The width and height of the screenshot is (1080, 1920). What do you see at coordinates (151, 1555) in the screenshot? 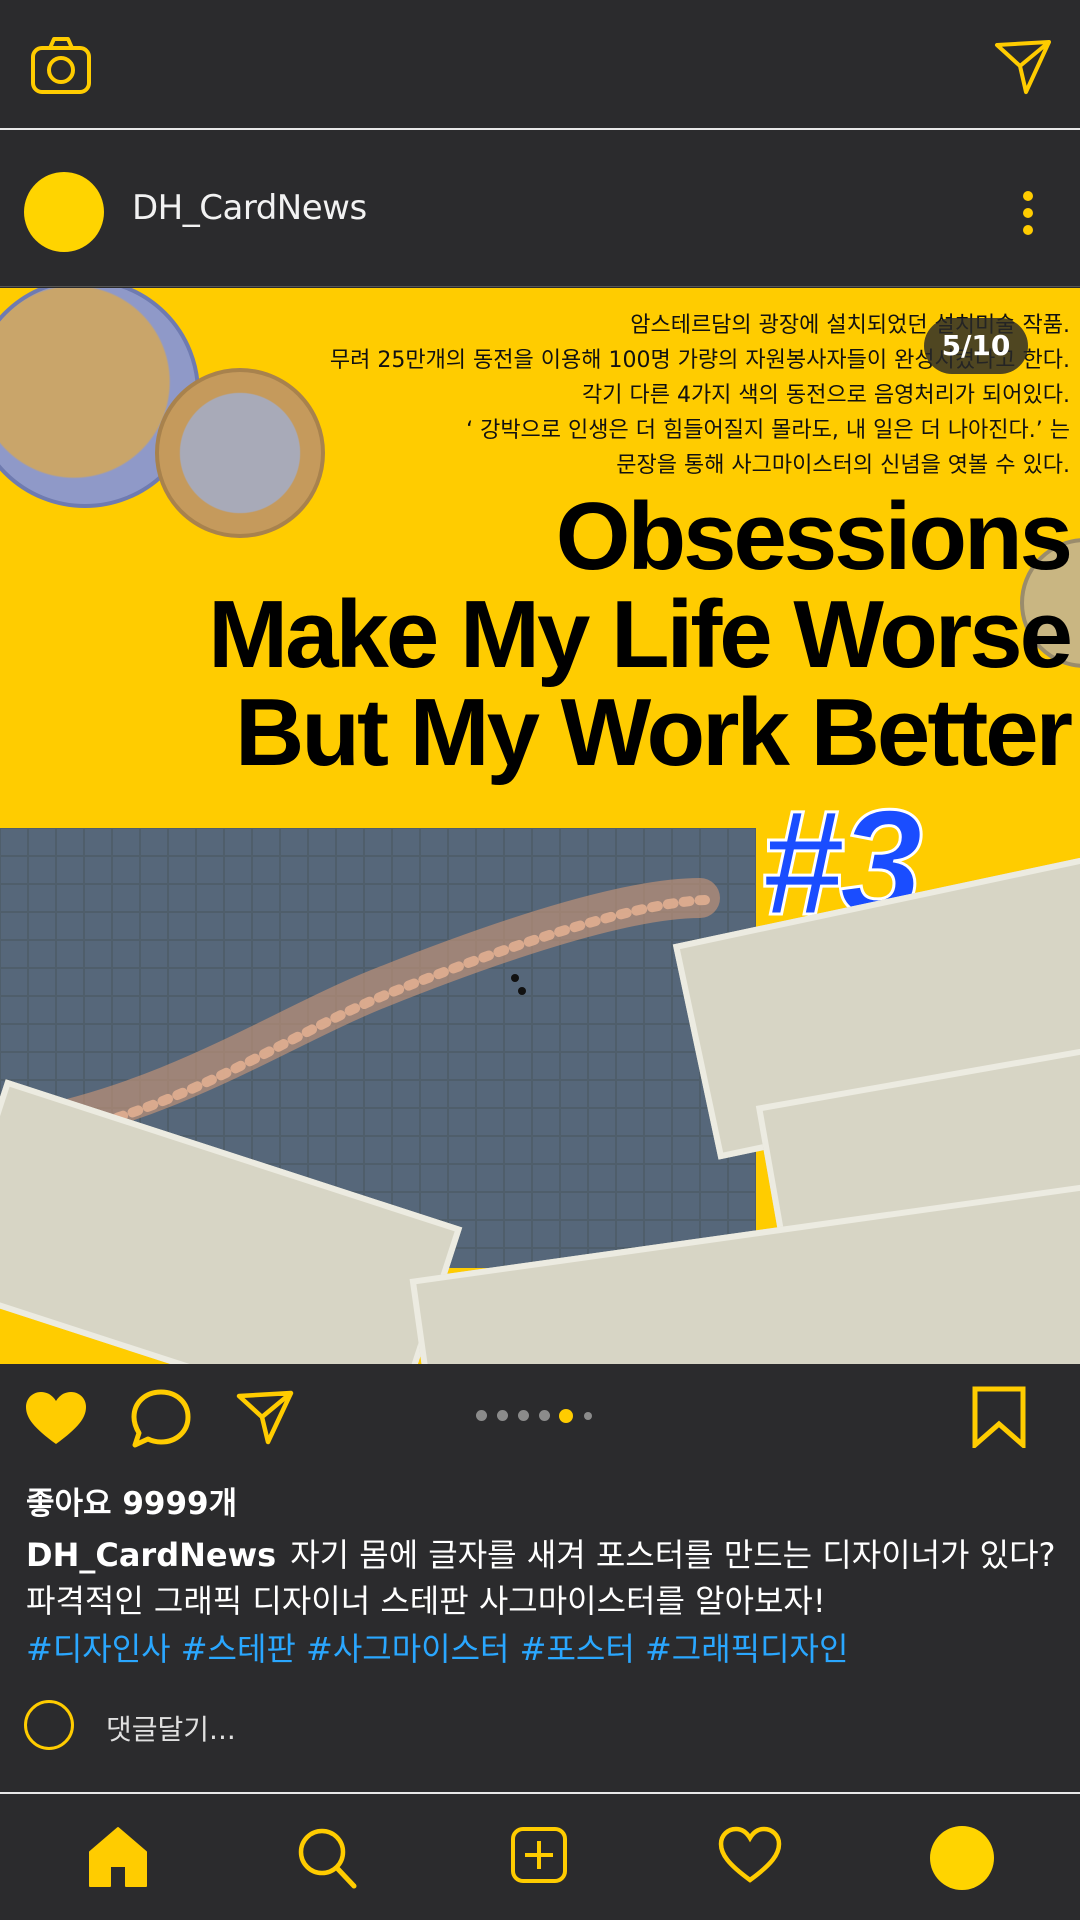
I see `caption-username: DH_CardNews` at bounding box center [151, 1555].